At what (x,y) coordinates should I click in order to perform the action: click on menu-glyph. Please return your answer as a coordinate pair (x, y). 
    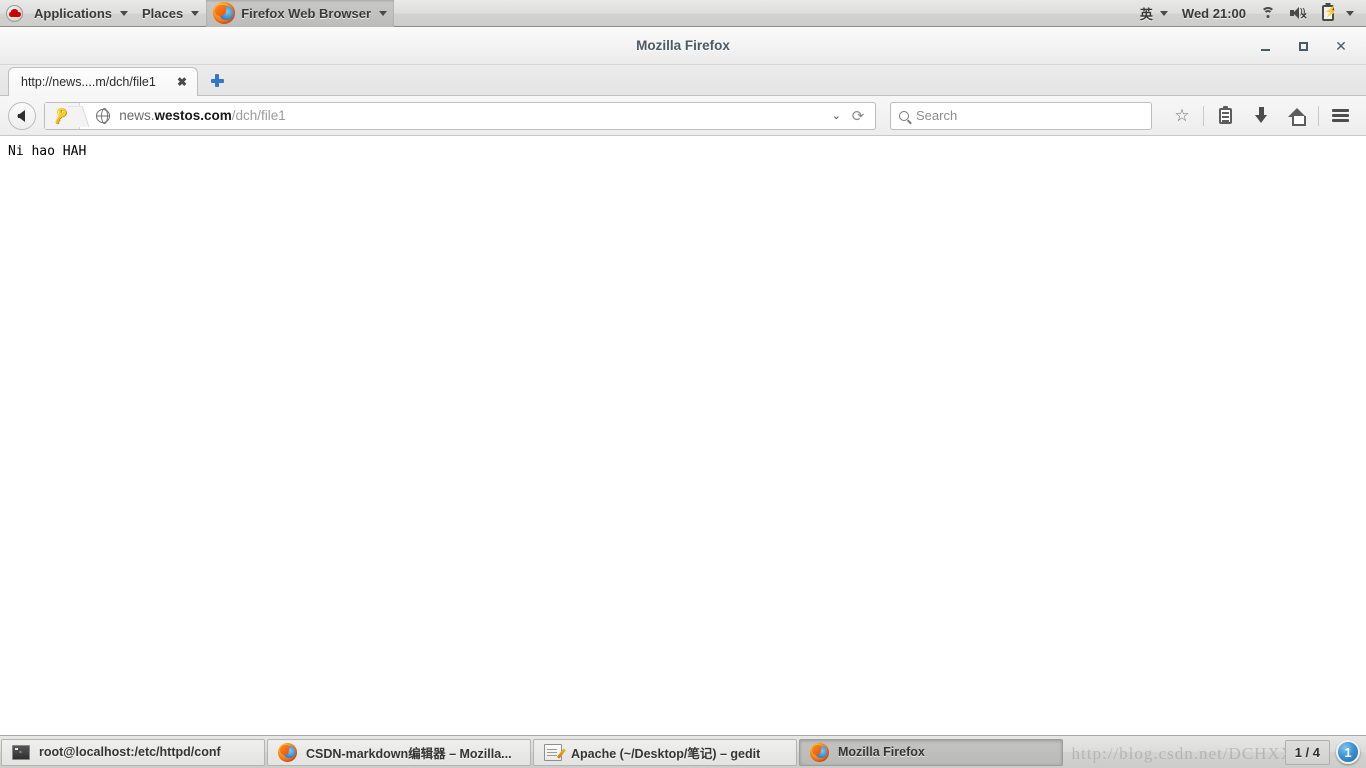
    Looking at the image, I should click on (1340, 115).